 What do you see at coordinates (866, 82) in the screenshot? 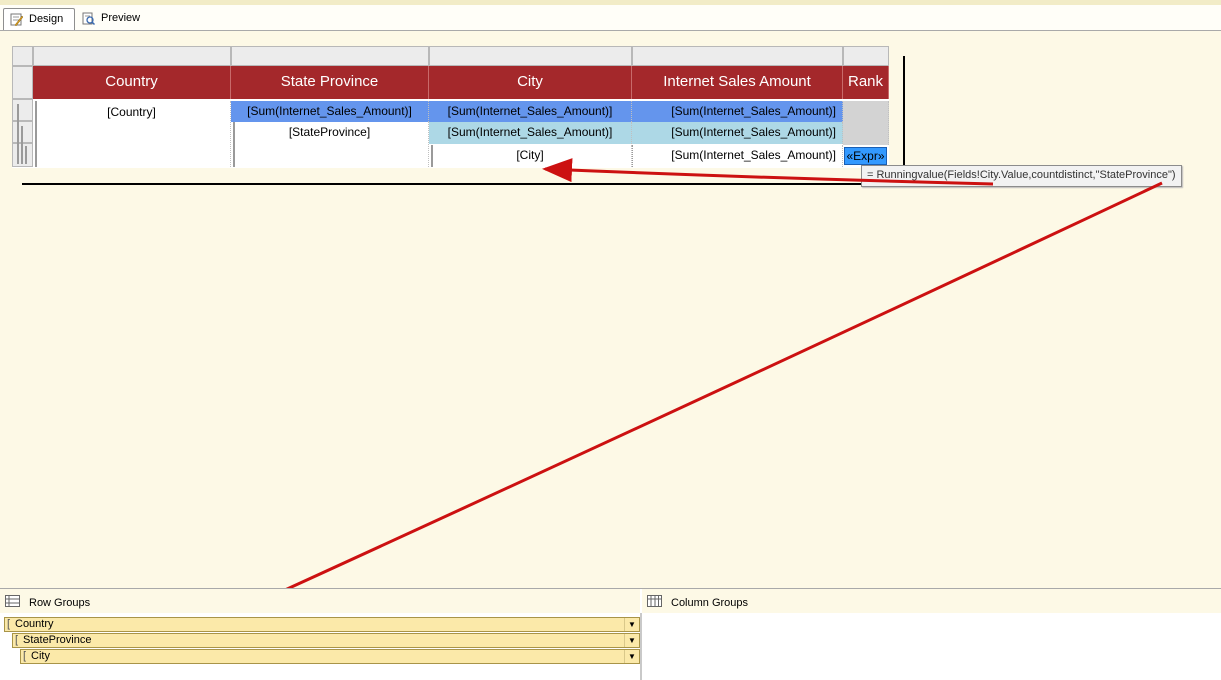
I see `header-rank: Rank` at bounding box center [866, 82].